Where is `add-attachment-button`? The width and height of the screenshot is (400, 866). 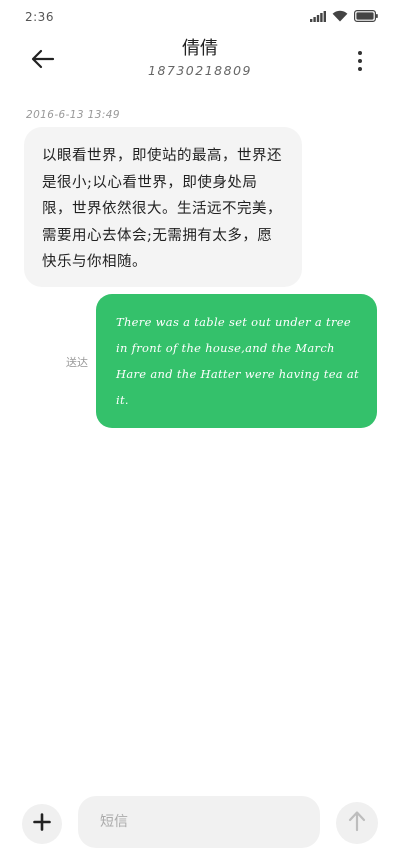 add-attachment-button is located at coordinates (42, 824).